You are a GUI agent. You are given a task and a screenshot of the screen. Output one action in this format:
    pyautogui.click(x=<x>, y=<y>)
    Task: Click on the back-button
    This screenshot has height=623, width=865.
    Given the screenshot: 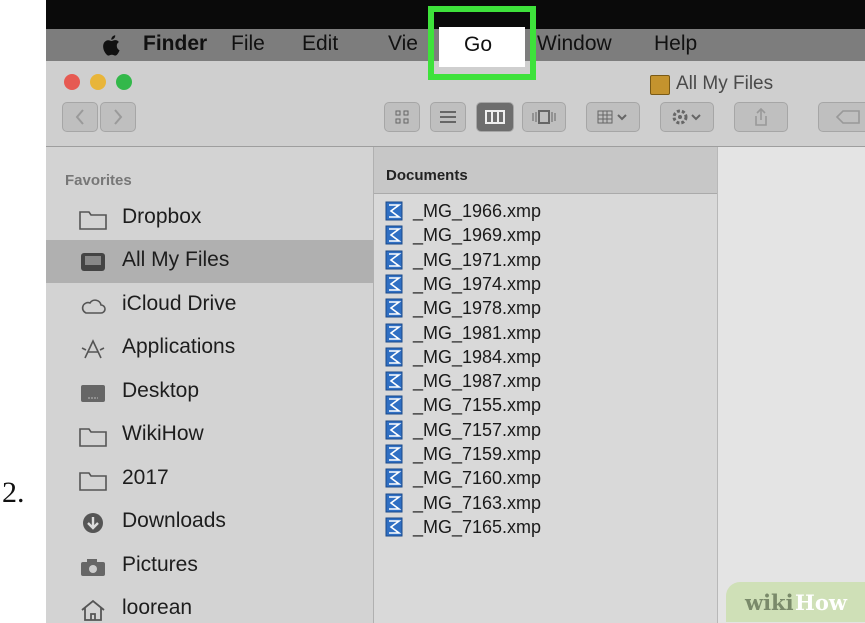 What is the action you would take?
    pyautogui.click(x=80, y=117)
    